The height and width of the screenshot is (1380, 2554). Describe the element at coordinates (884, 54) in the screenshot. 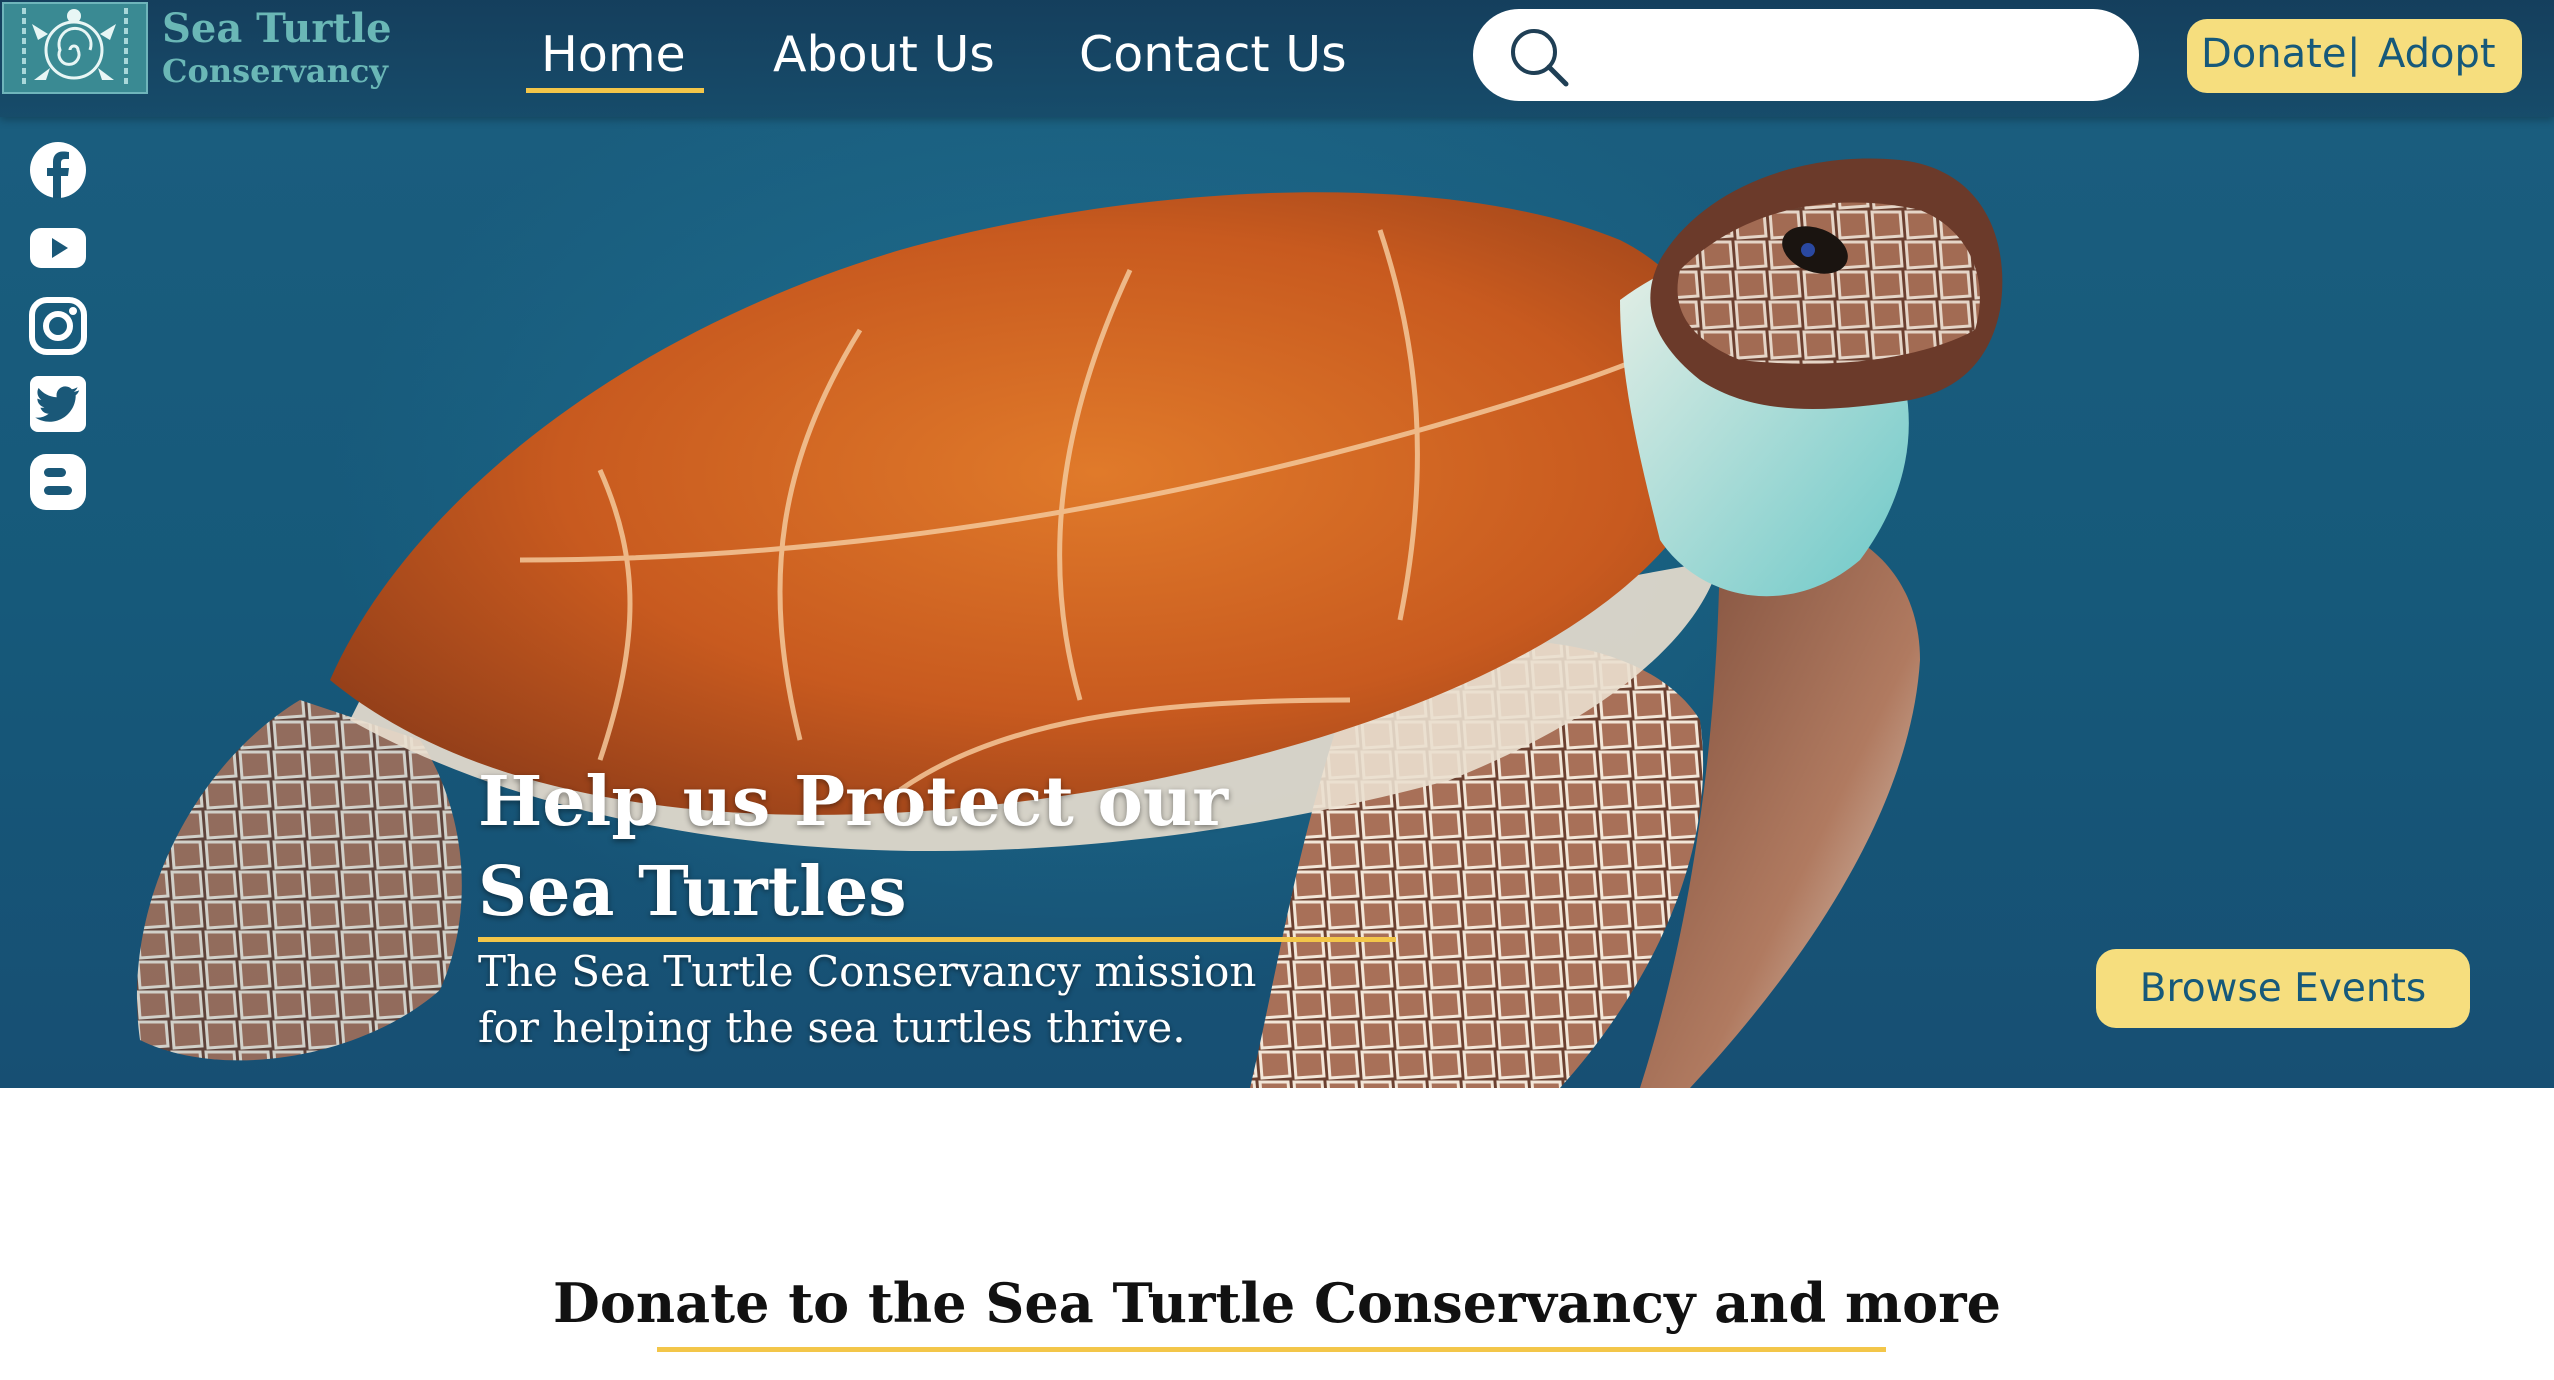

I see `nav-about-us: About Us` at that location.